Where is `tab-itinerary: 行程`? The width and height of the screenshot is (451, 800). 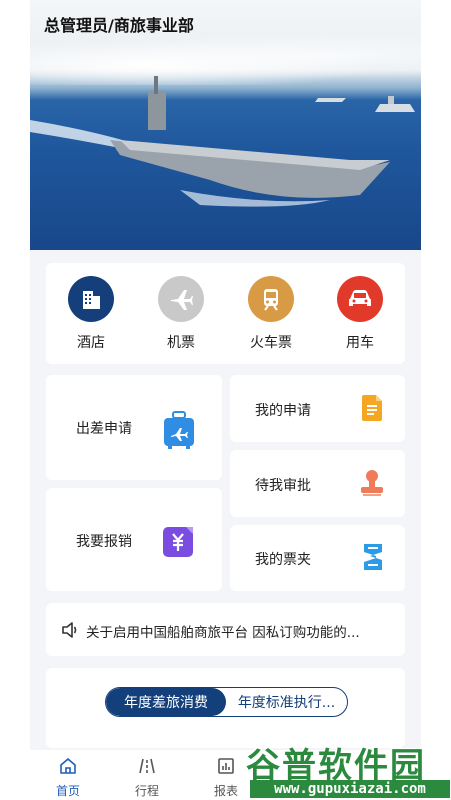
tab-itinerary: 行程 is located at coordinates (147, 777).